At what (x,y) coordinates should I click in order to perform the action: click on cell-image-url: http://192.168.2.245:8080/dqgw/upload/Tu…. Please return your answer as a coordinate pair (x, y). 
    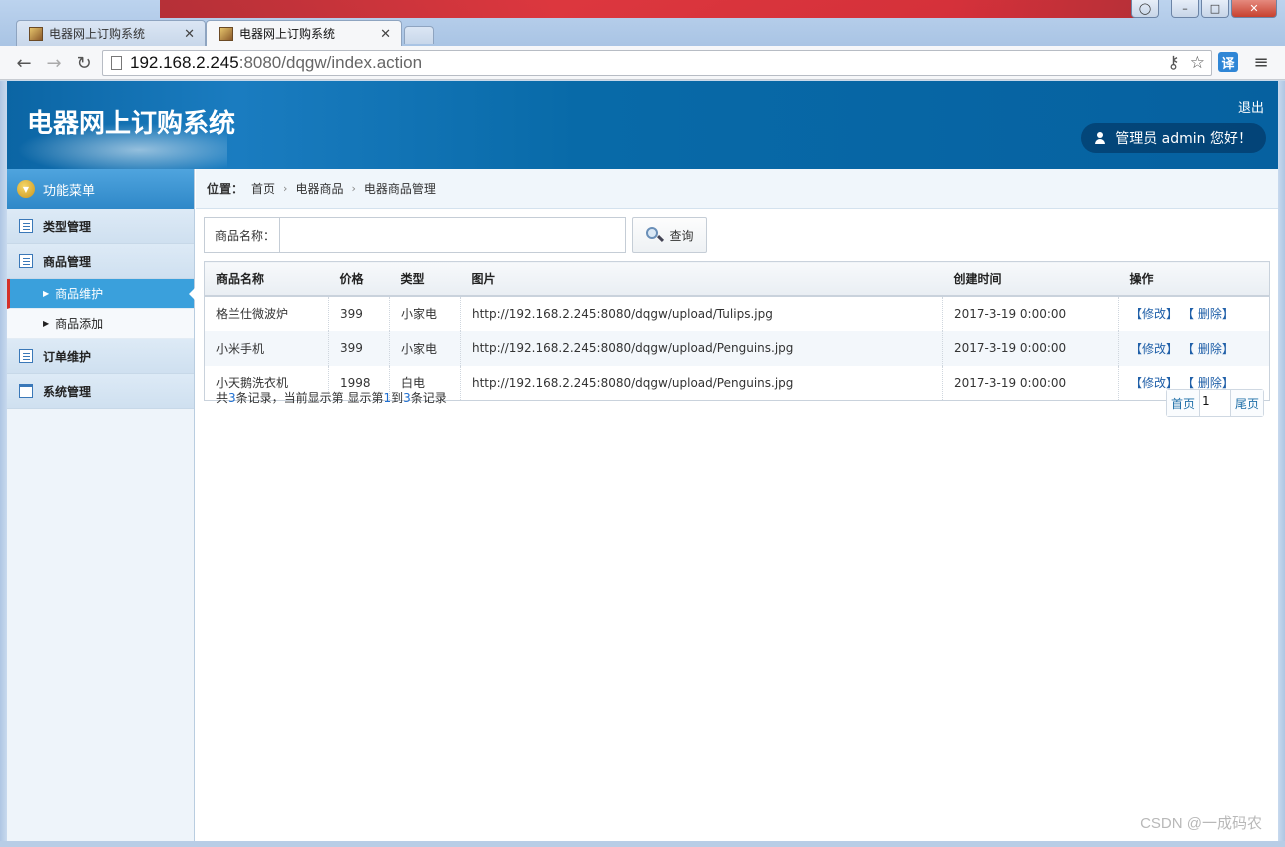
    Looking at the image, I should click on (701, 313).